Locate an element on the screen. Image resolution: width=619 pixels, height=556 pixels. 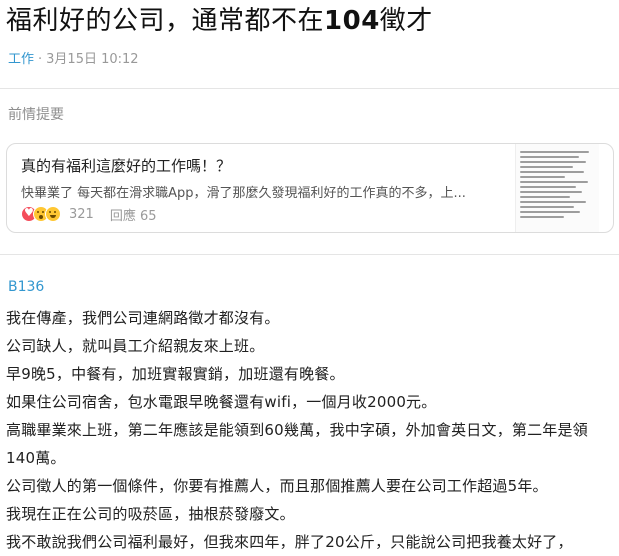
reply-count: 回應 65 is located at coordinates (133, 216).